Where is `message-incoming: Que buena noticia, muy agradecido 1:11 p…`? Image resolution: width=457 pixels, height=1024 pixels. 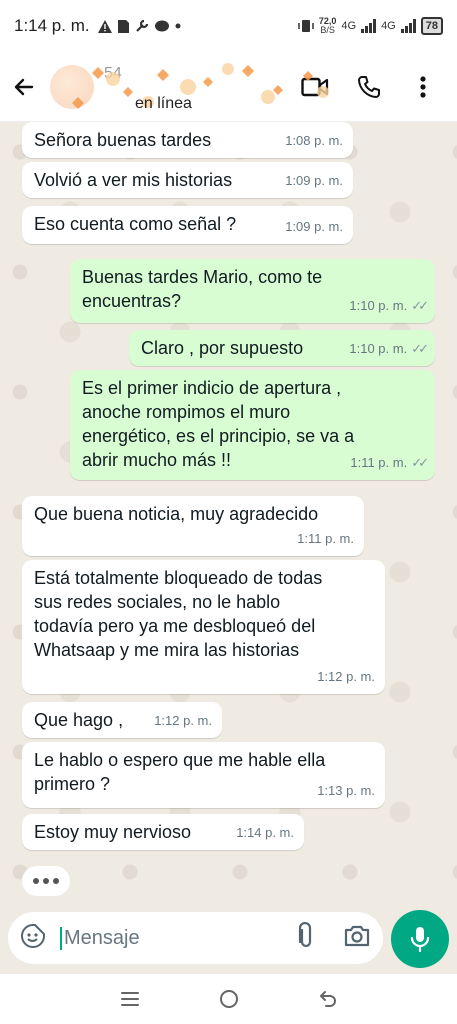
message-incoming: Que buena noticia, muy agradecido 1:11 p… is located at coordinates (193, 526).